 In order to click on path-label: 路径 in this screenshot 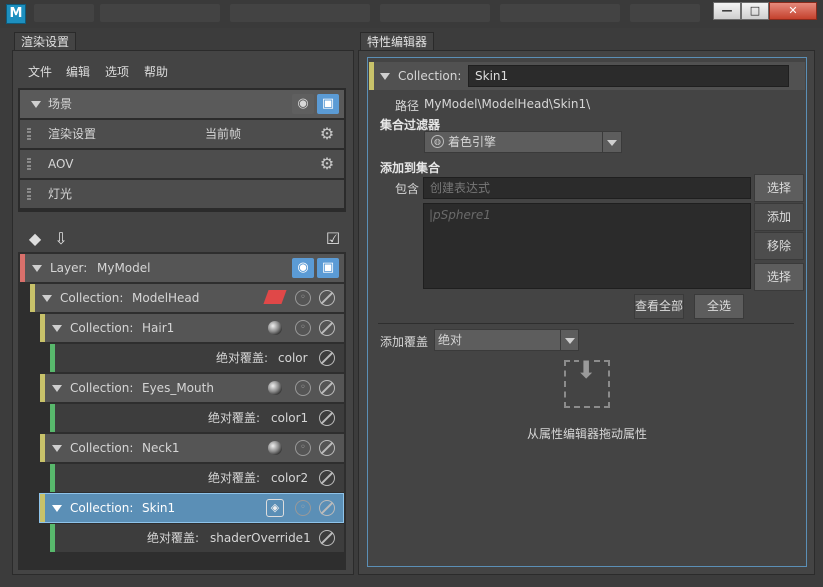, I will do `click(407, 106)`.